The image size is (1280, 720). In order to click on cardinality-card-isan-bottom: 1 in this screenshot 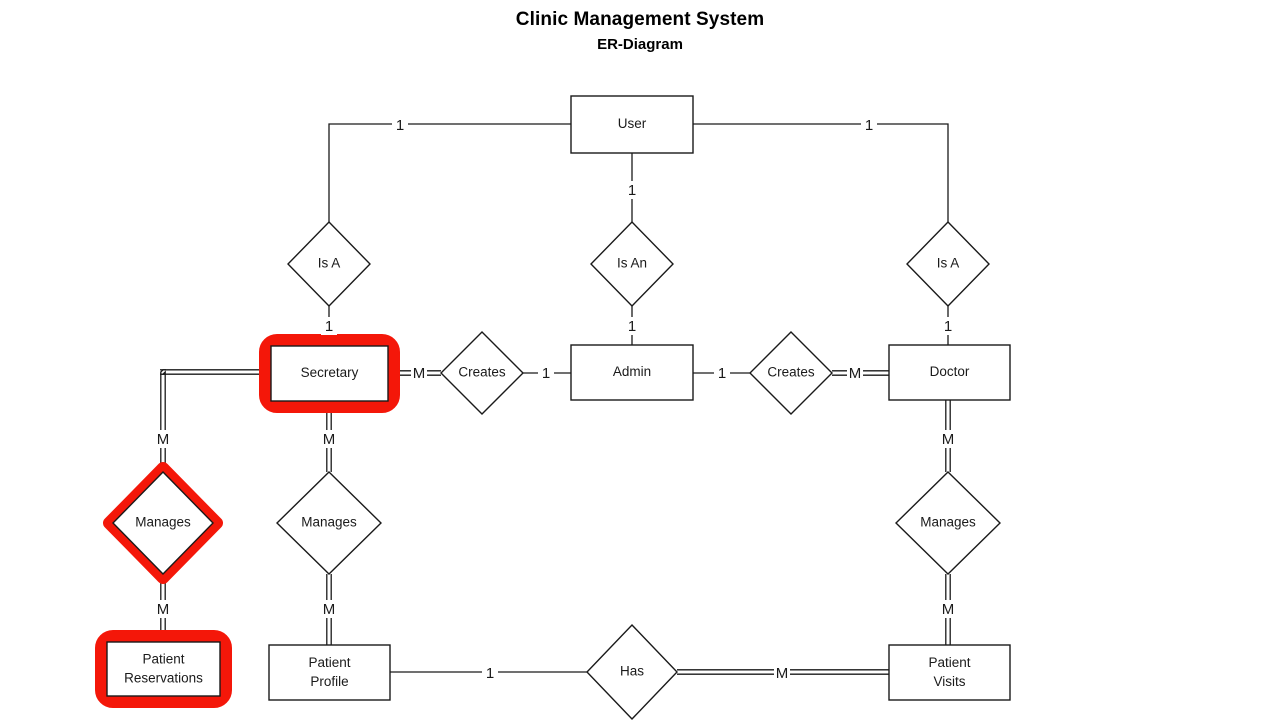, I will do `click(632, 326)`.